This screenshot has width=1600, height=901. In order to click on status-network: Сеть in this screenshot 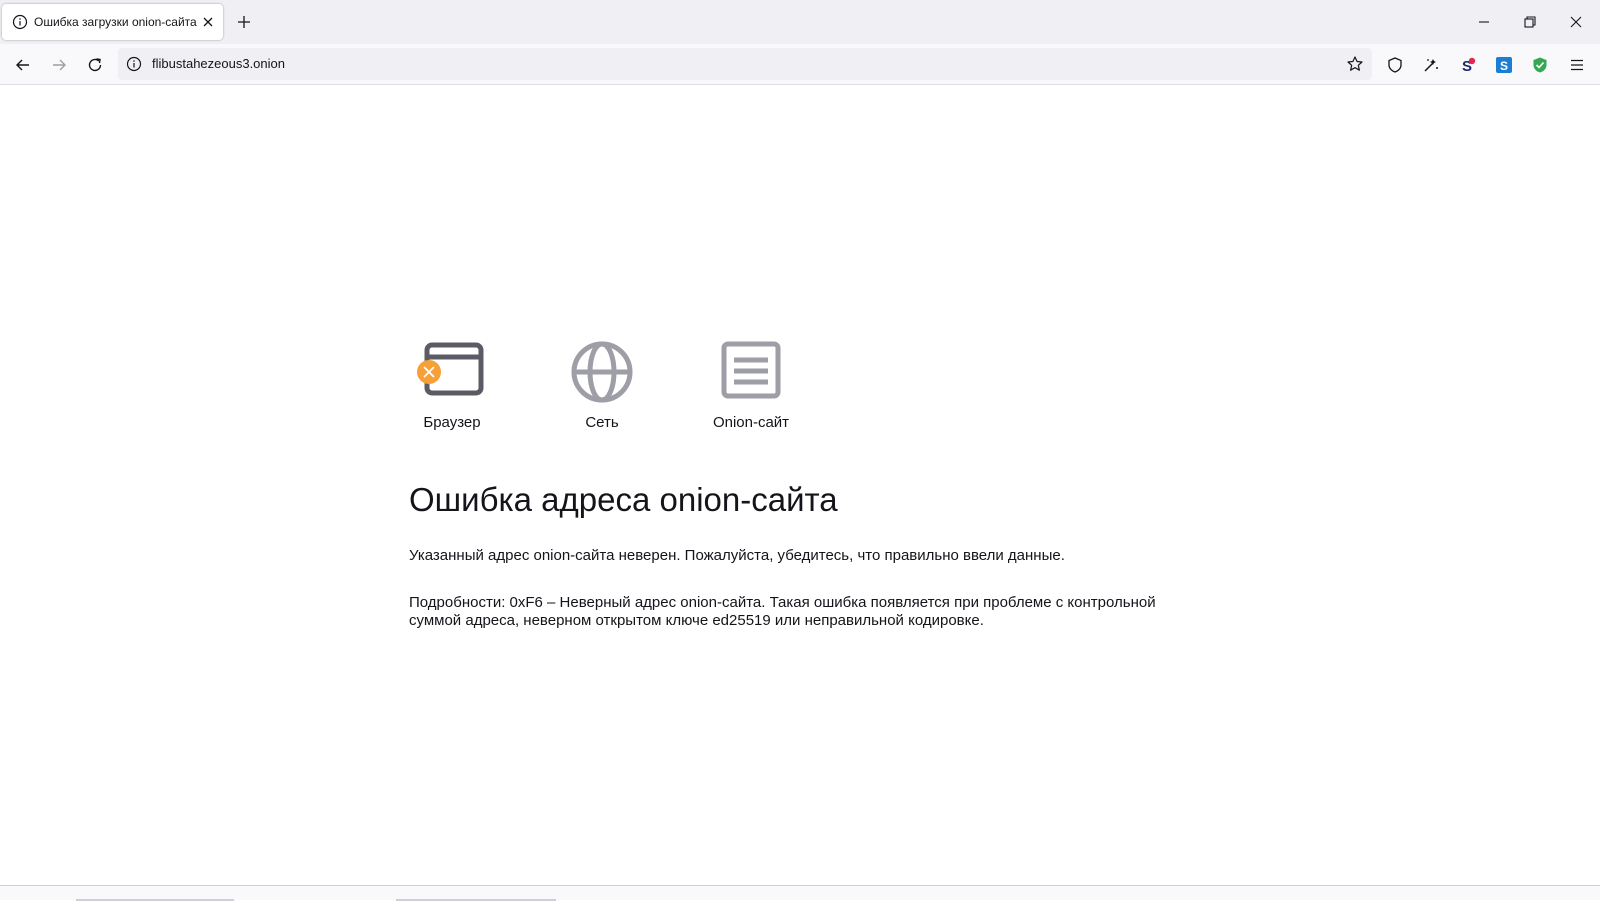, I will do `click(602, 386)`.